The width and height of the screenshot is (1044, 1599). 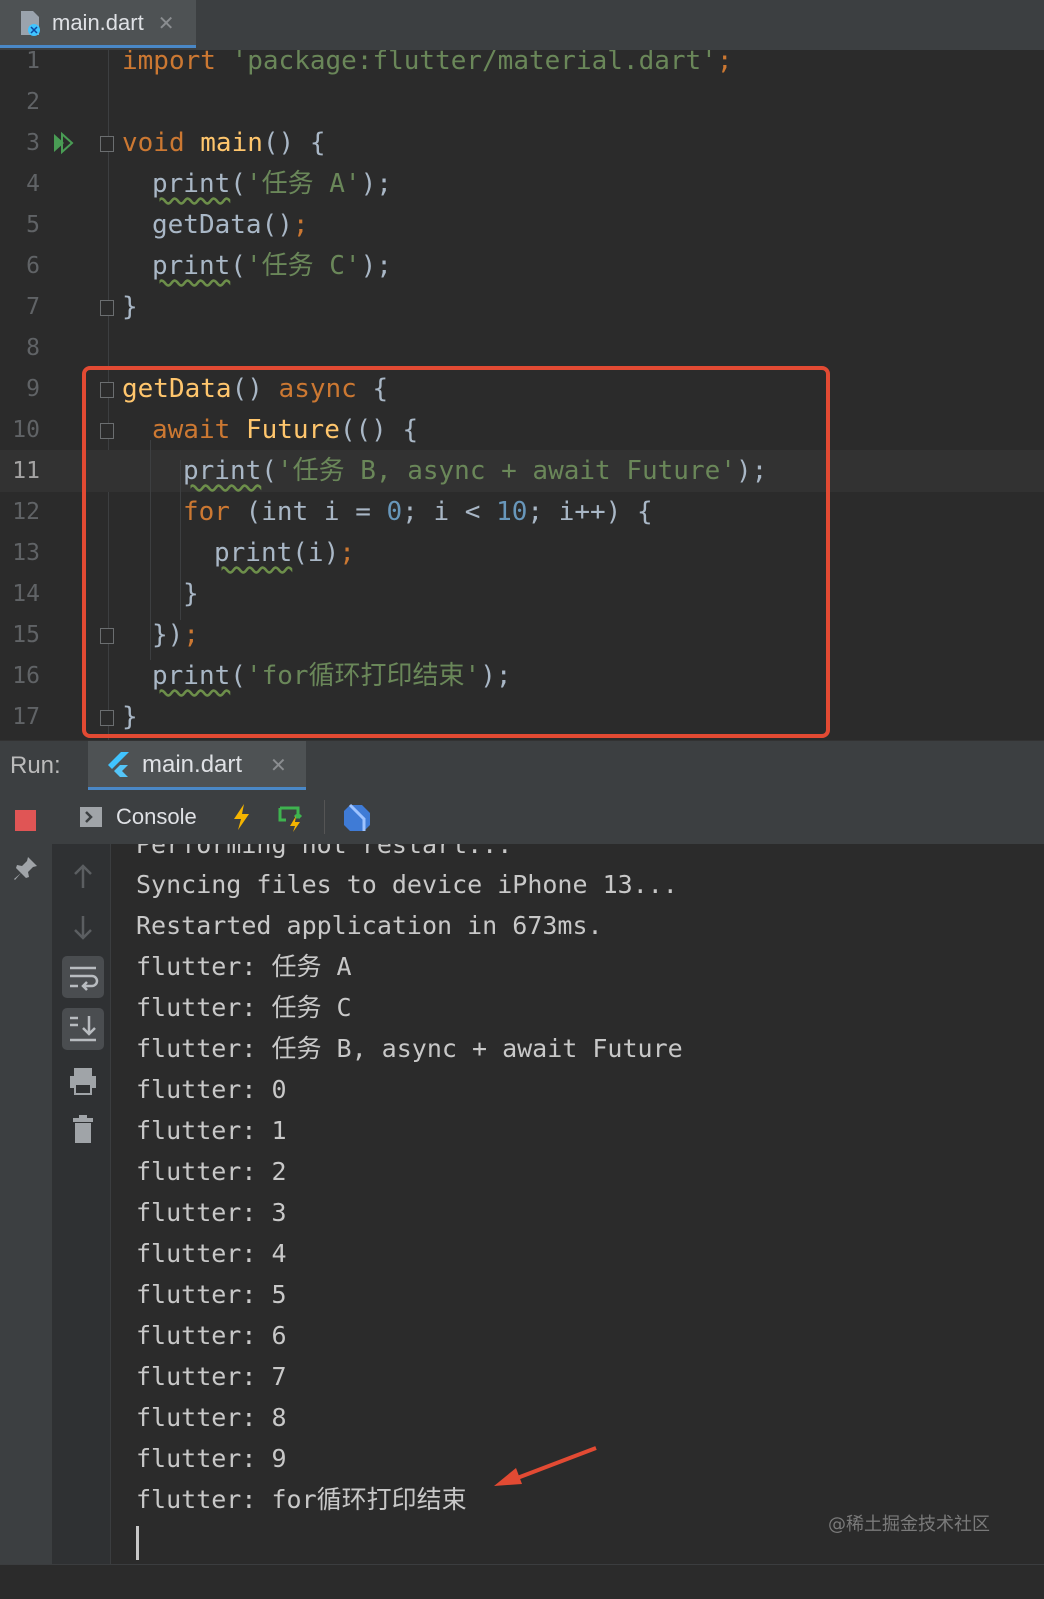 I want to click on console-line: flutter: 5, so click(x=211, y=1294).